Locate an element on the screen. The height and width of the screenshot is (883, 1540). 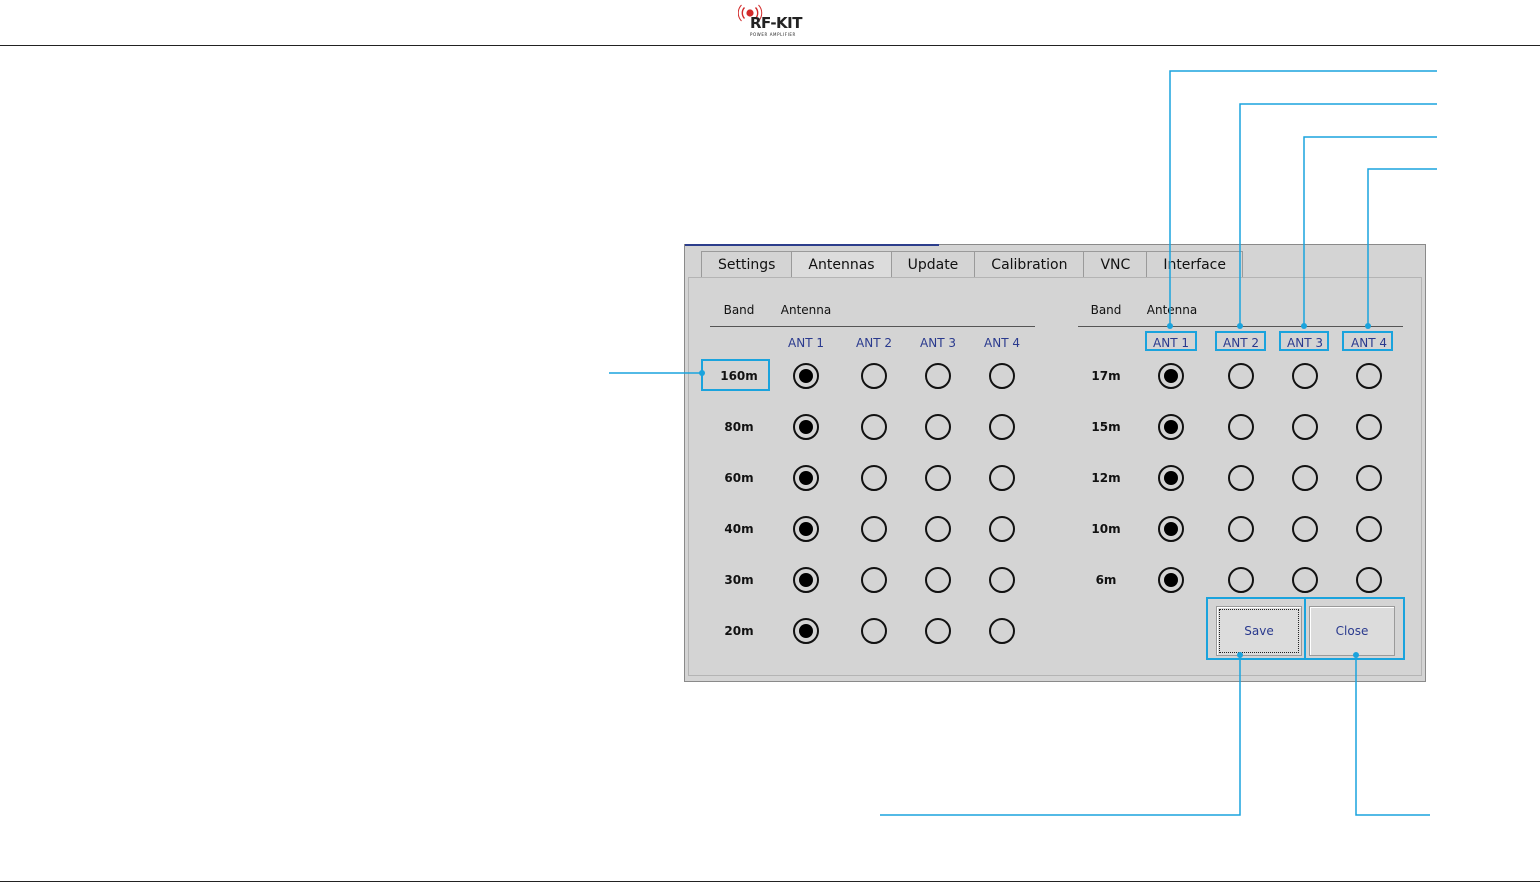
radio-6m-ant2 is located at coordinates (1241, 580).